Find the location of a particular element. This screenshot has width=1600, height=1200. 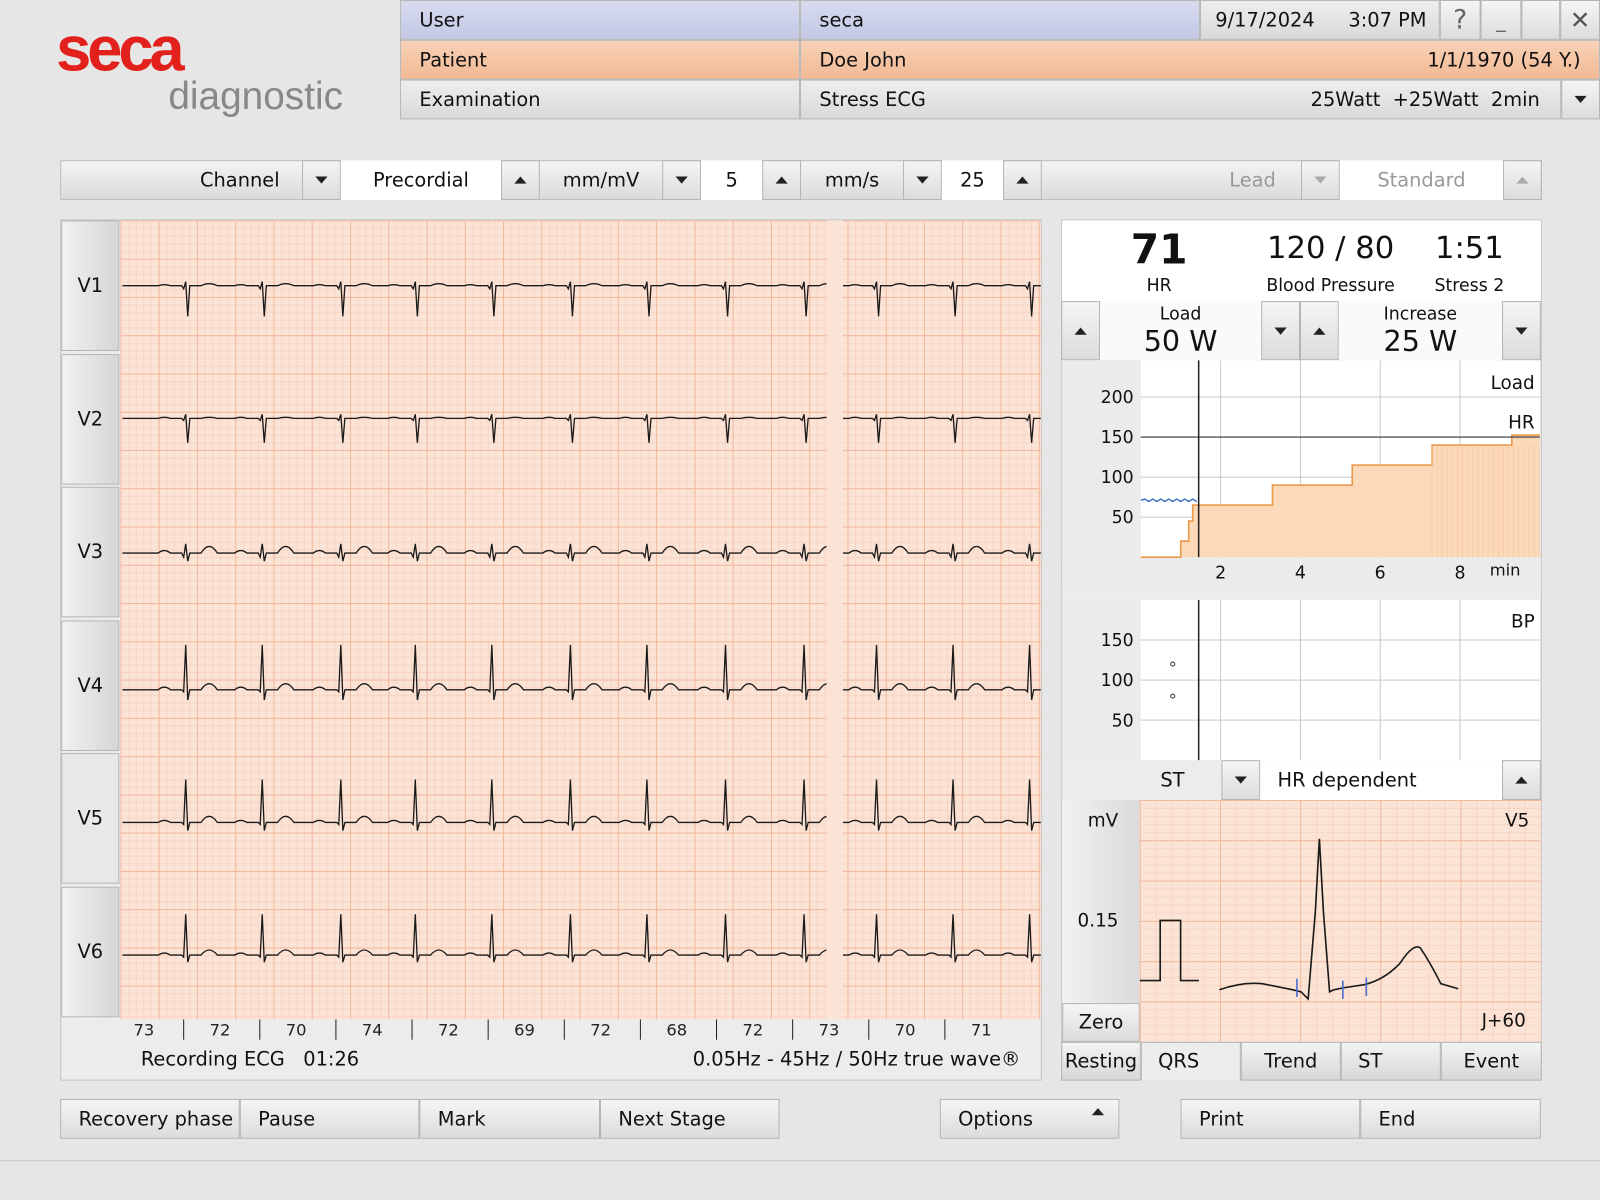

end-button: End is located at coordinates (1450, 1118).